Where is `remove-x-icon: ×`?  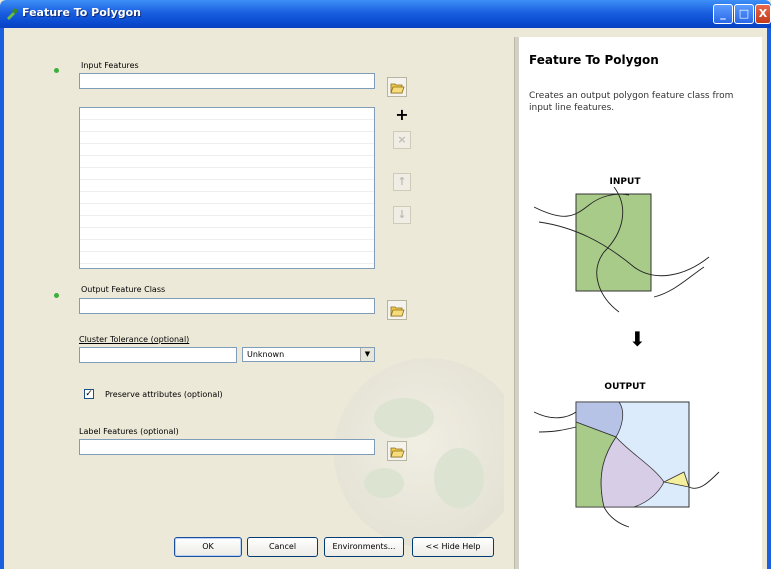
remove-x-icon: × is located at coordinates (402, 139).